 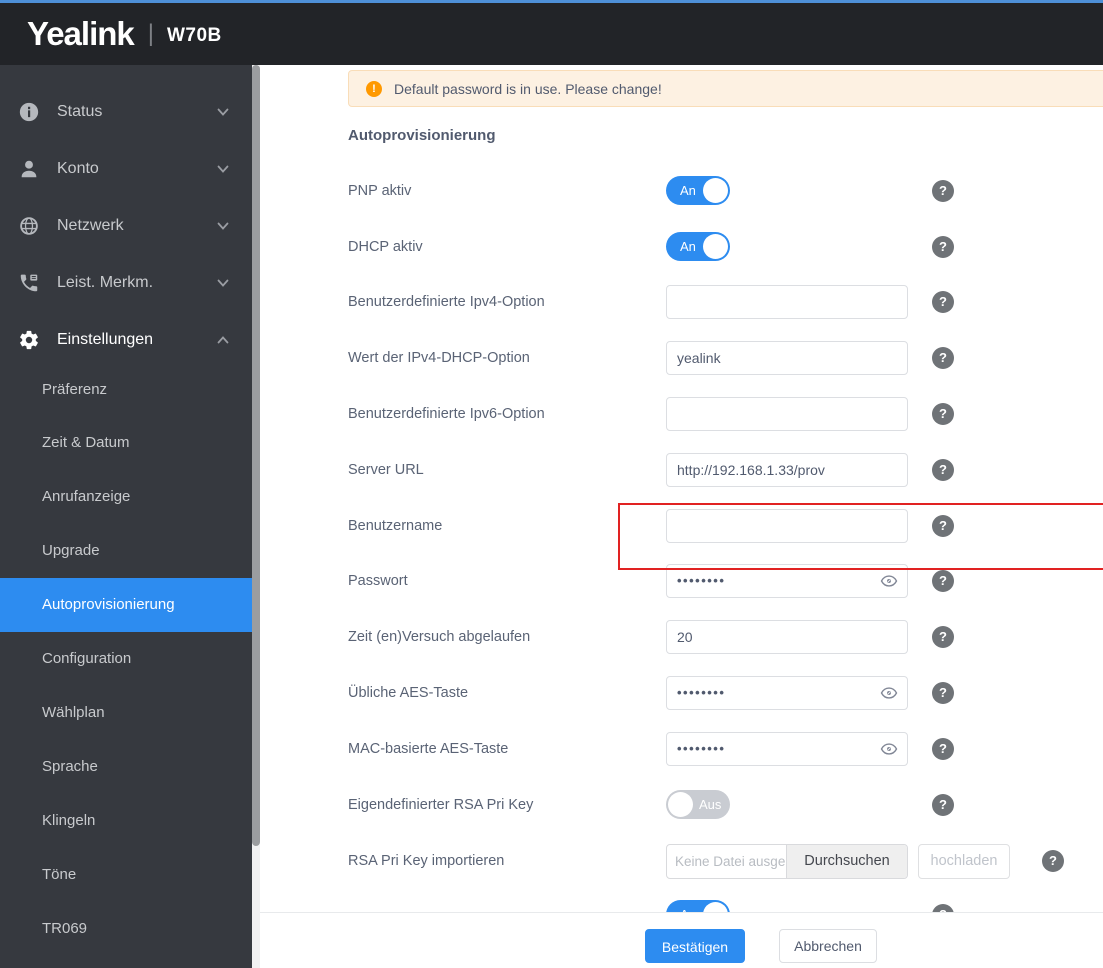 I want to click on field-label: MAC-basierte AES-Taste, so click(x=428, y=749).